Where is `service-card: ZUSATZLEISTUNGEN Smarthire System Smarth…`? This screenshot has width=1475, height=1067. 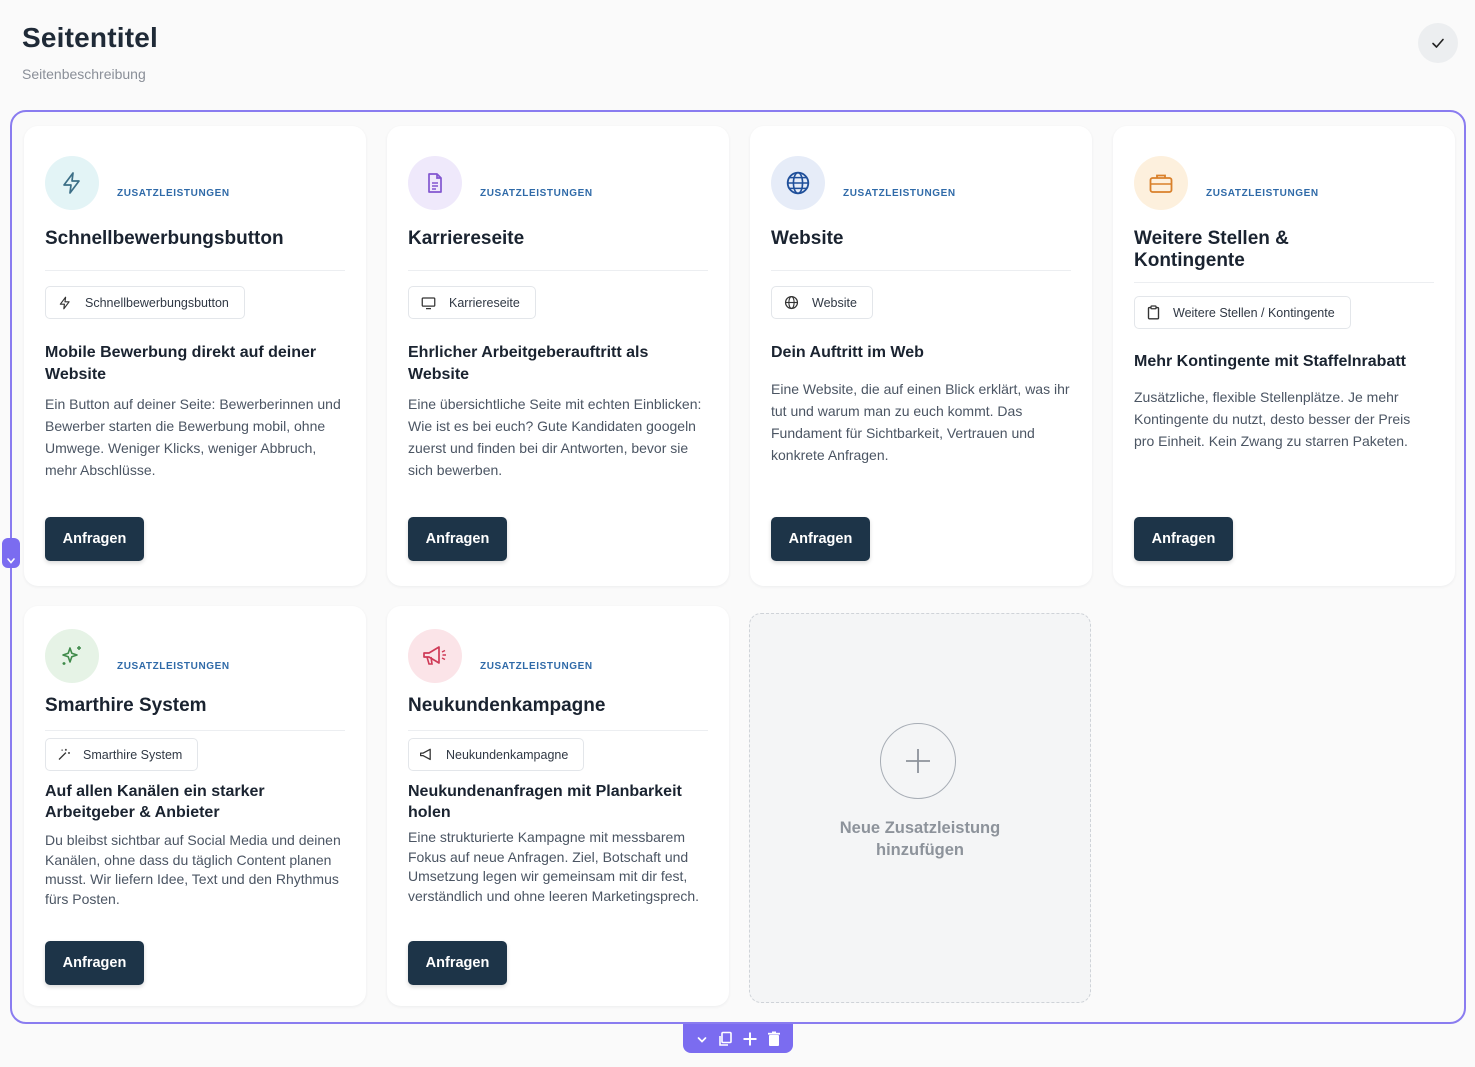
service-card: ZUSATZLEISTUNGEN Smarthire System Smarth… is located at coordinates (195, 806).